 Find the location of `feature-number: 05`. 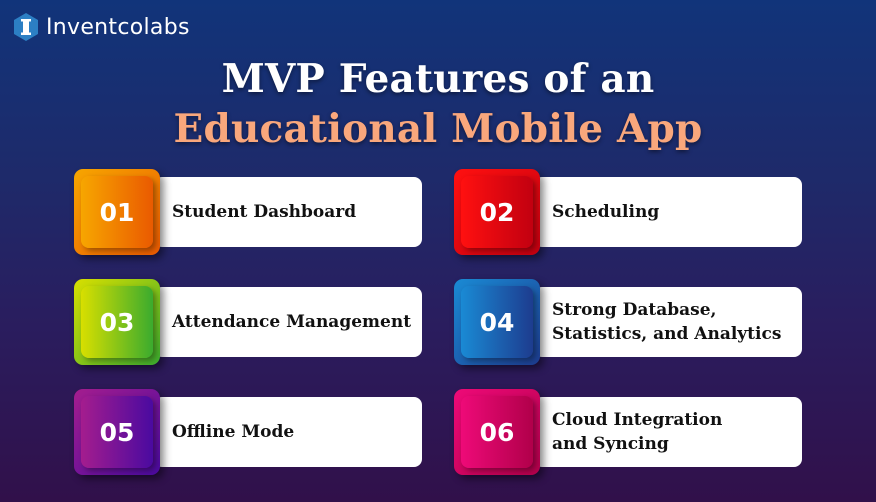

feature-number: 05 is located at coordinates (117, 432).